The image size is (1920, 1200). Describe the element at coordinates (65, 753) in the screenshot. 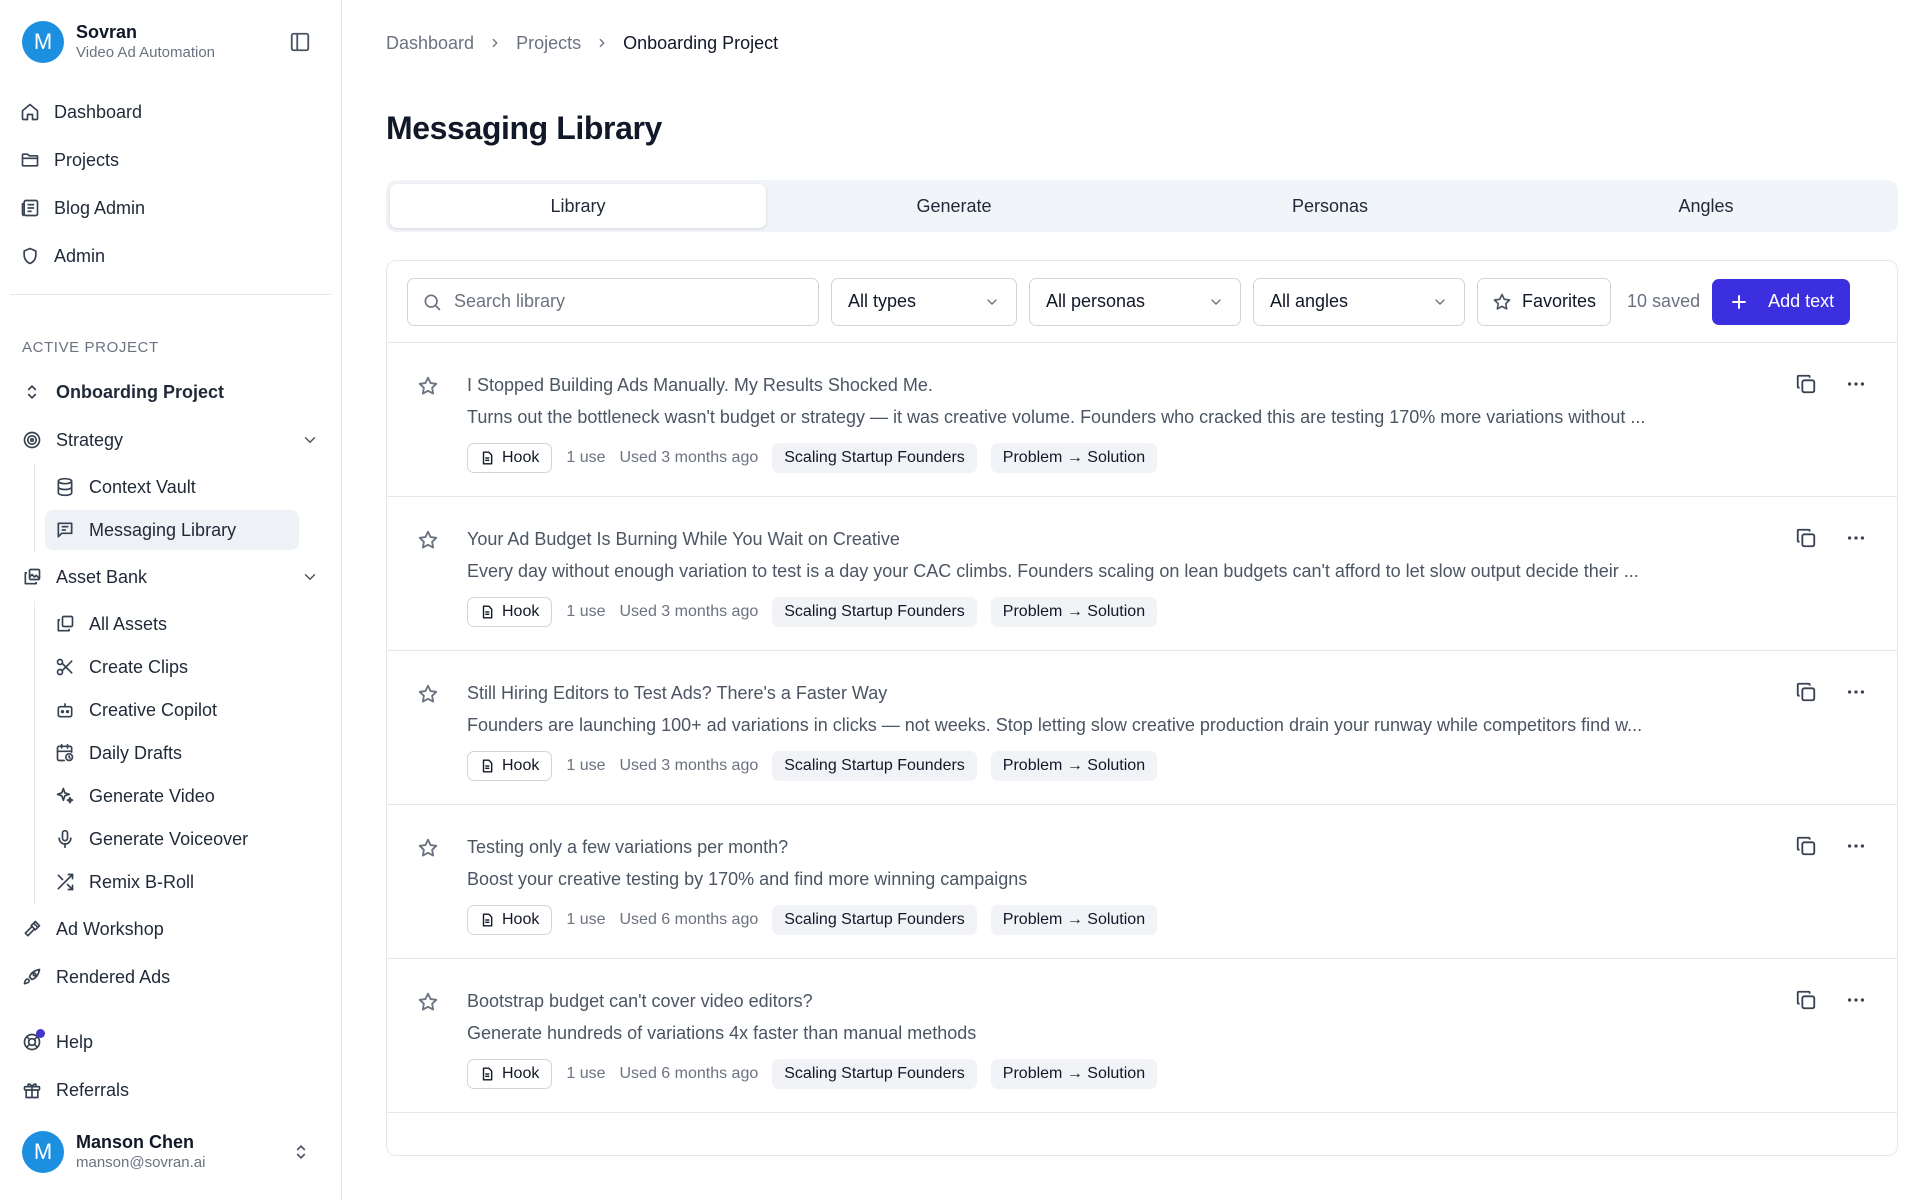

I see `calendar-clock-icon` at that location.